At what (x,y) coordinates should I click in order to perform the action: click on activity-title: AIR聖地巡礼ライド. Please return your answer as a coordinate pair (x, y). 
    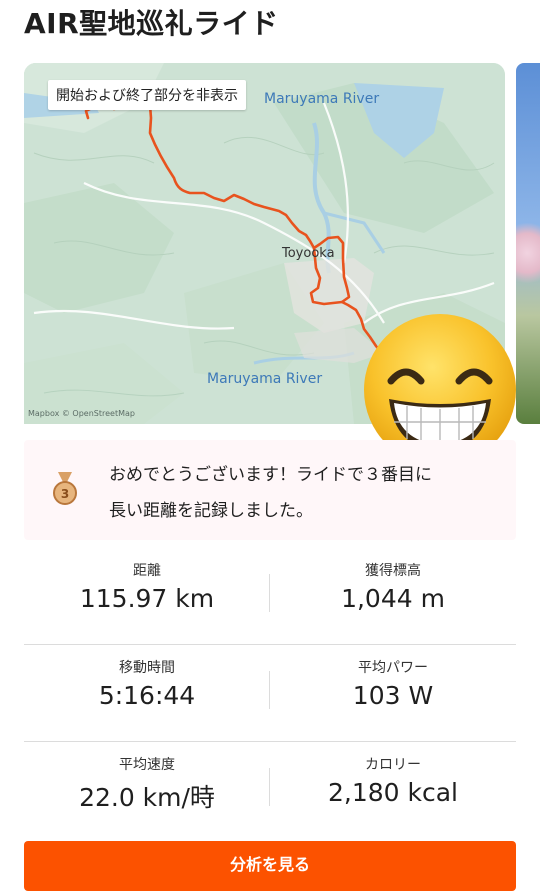
    Looking at the image, I should click on (151, 23).